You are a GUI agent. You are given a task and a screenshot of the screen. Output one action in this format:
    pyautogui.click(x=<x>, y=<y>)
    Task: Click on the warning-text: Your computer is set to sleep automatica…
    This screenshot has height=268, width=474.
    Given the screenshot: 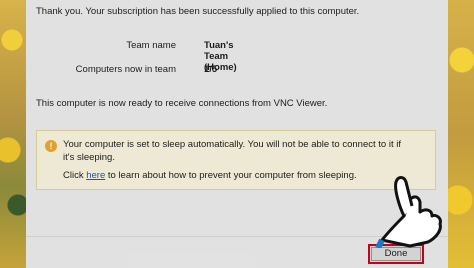 What is the action you would take?
    pyautogui.click(x=232, y=151)
    